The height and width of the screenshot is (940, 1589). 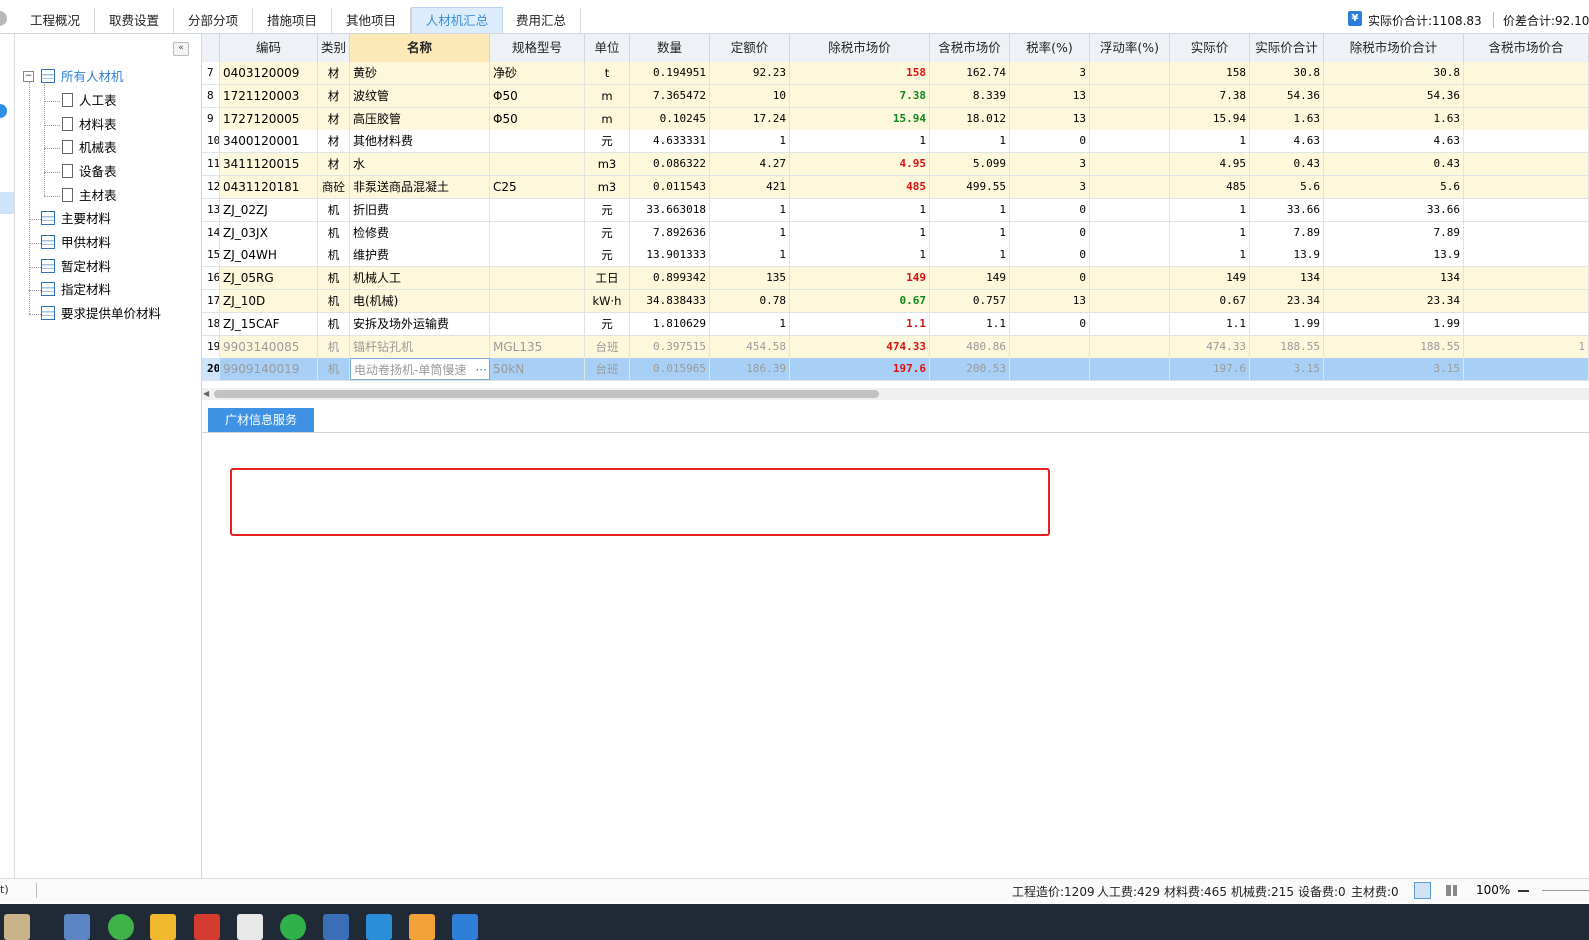 What do you see at coordinates (860, 369) in the screenshot?
I see `cell-mkt: 197.6` at bounding box center [860, 369].